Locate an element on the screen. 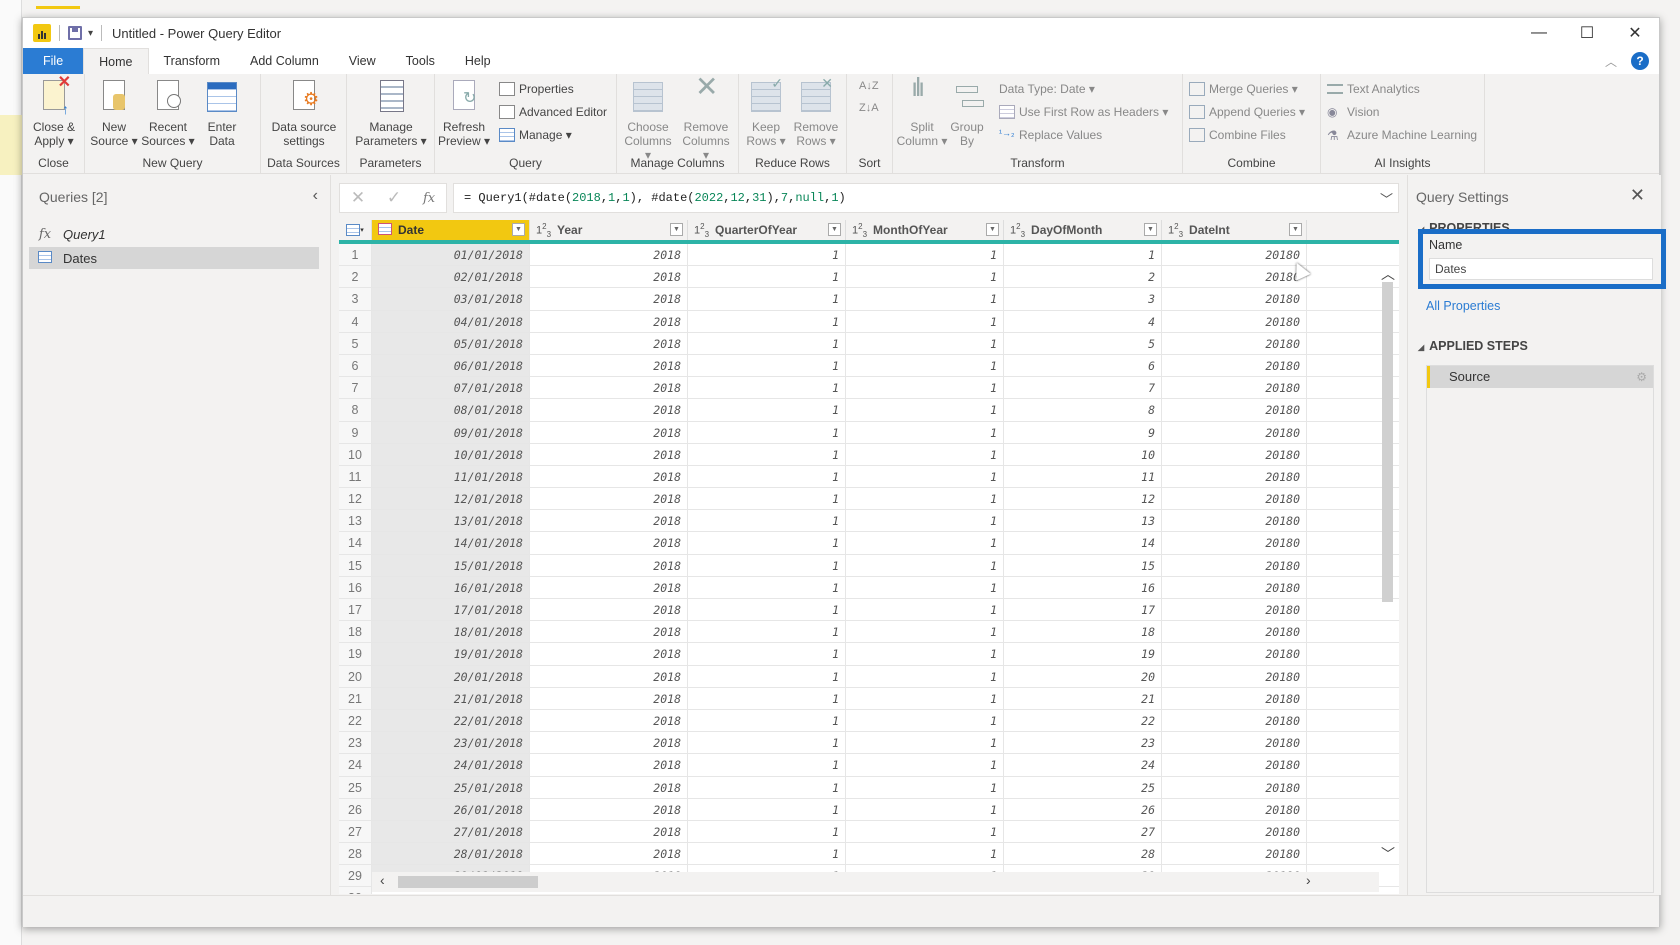 Image resolution: width=1680 pixels, height=945 pixels. row-number: 16 is located at coordinates (355, 587).